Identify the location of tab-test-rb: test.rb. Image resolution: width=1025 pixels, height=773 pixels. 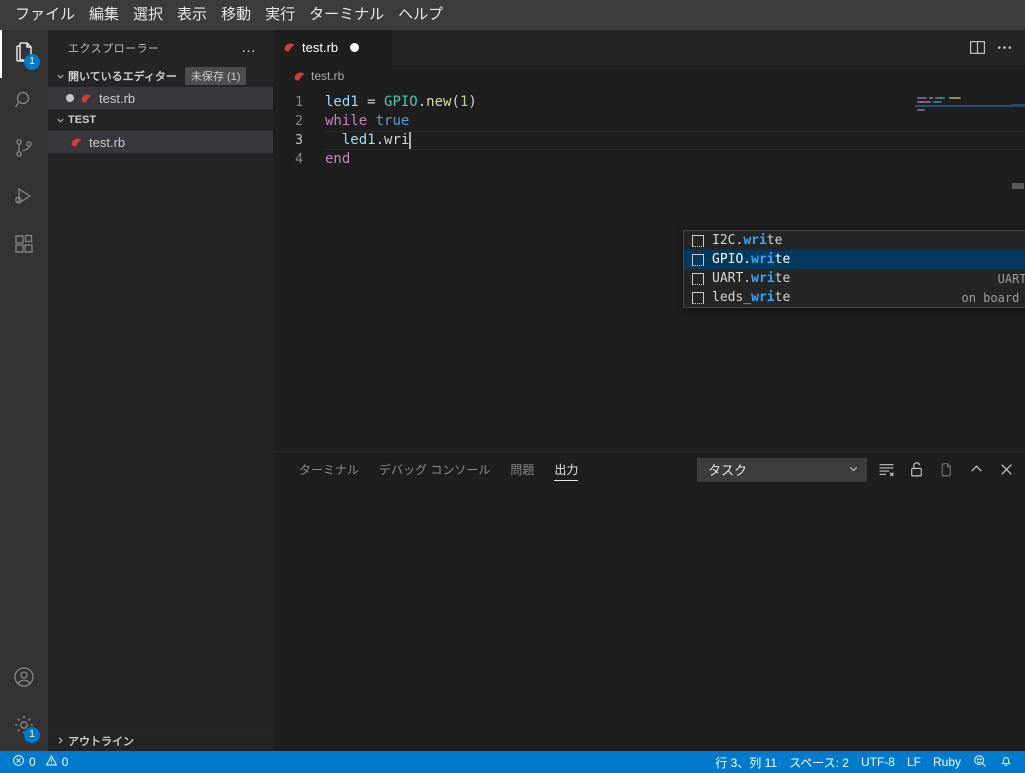
(333, 47).